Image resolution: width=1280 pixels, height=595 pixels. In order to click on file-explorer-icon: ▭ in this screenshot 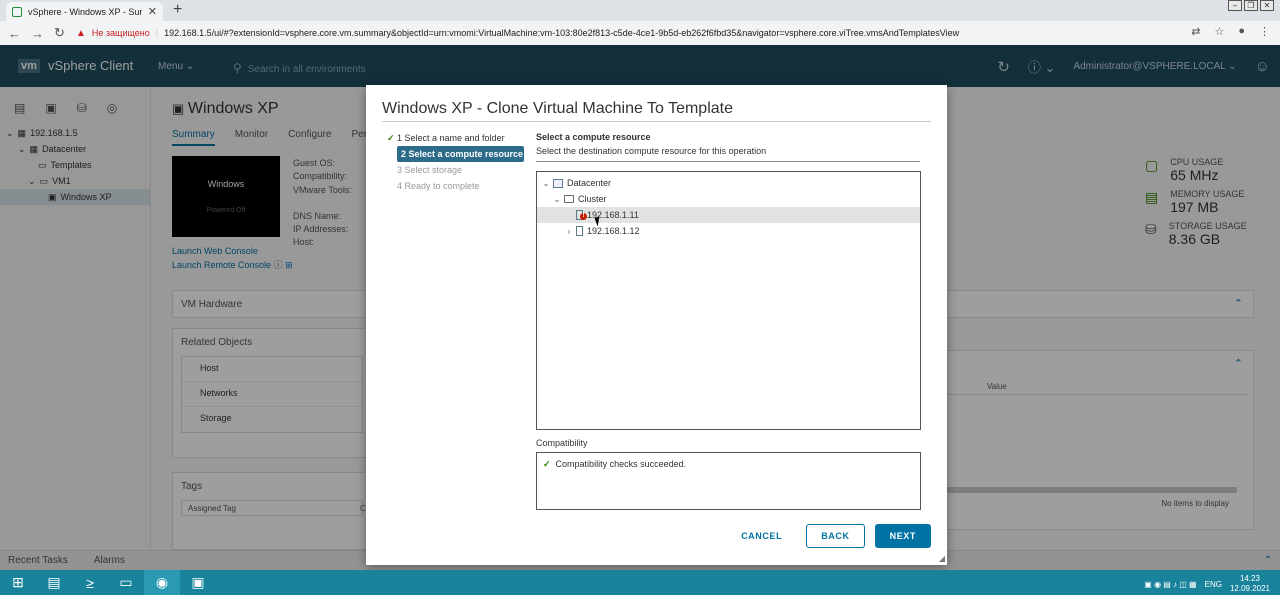, I will do `click(126, 582)`.